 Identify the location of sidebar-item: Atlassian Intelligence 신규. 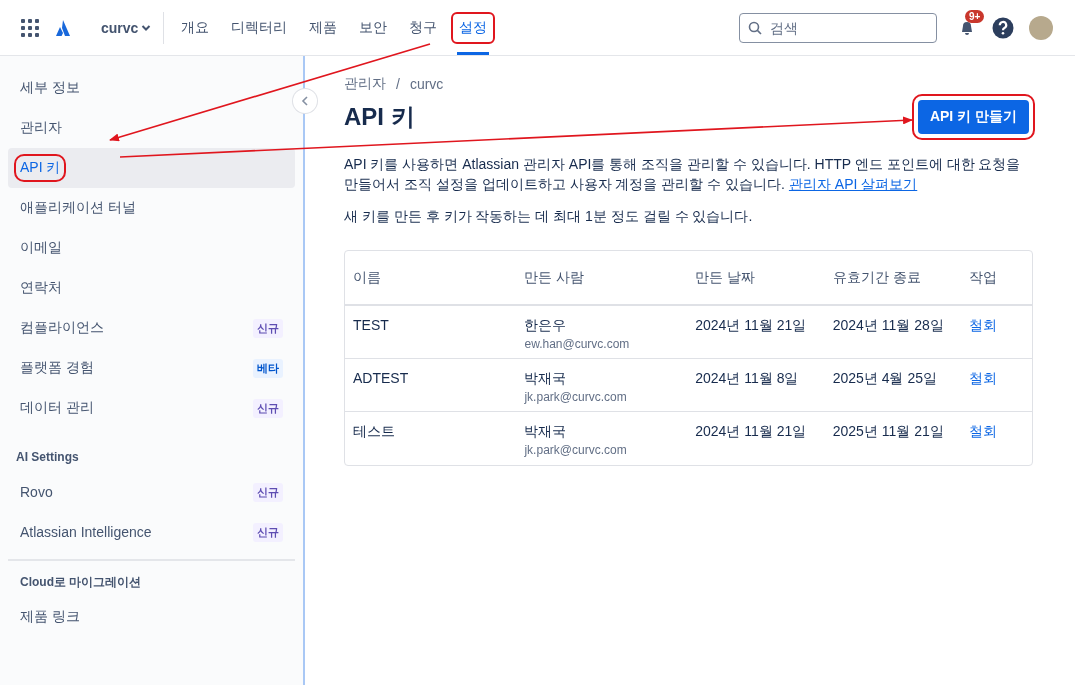
(151, 532).